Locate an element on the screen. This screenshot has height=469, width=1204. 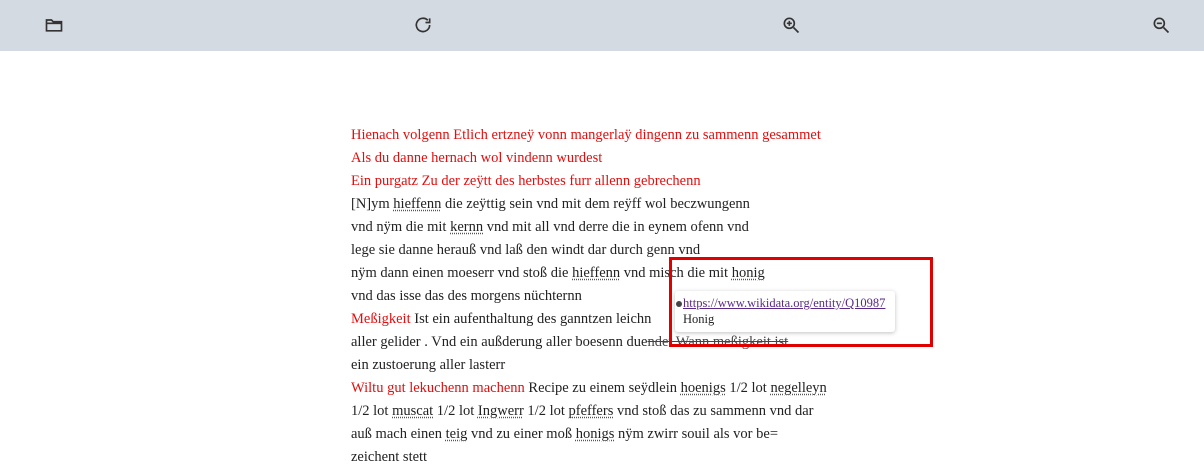
text-span: vnd stoß das zu sammenn vnd dar is located at coordinates (713, 411).